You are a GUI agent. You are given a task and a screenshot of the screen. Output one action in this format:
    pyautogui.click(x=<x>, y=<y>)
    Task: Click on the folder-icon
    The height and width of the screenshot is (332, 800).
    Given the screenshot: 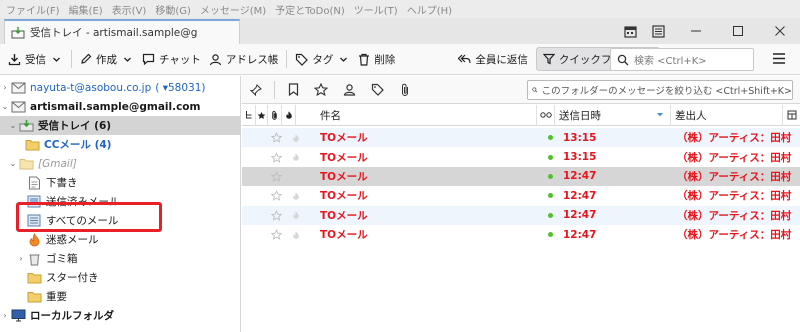 What is the action you would take?
    pyautogui.click(x=34, y=278)
    